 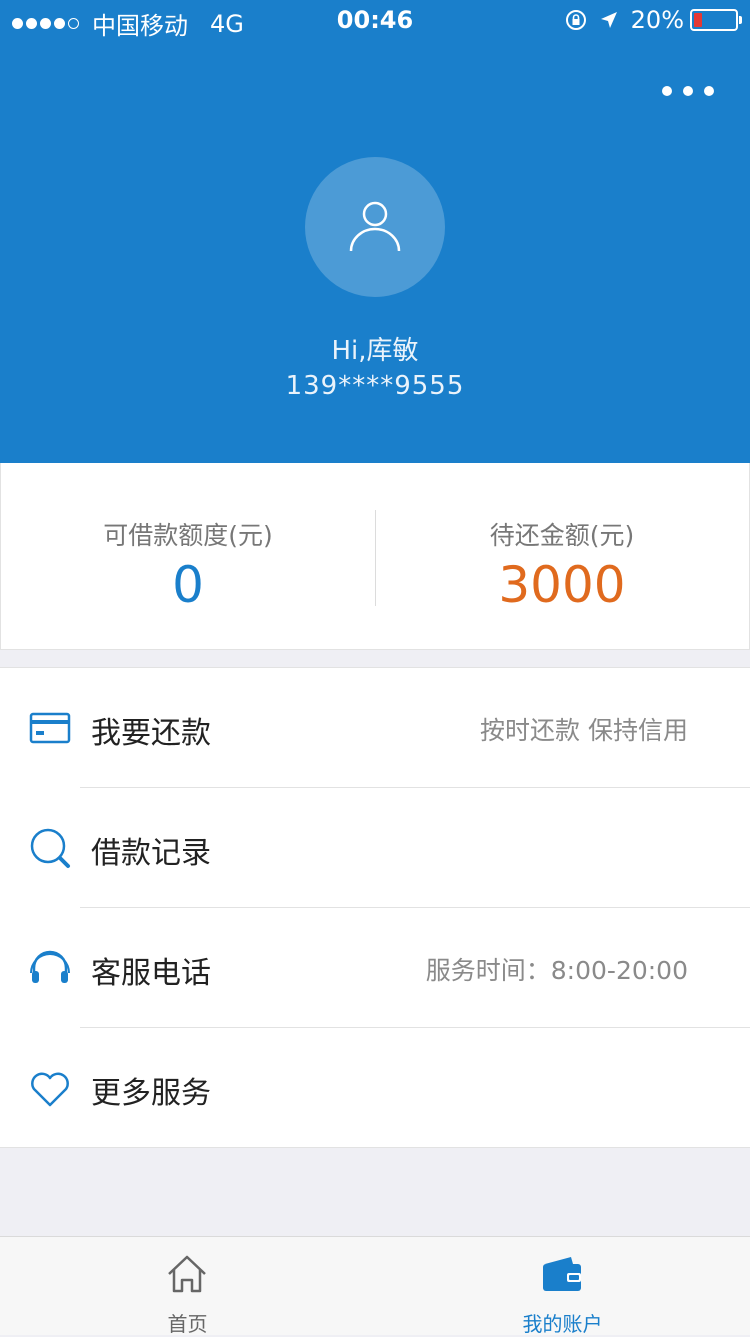 I want to click on menu-hint-repay: 按时还款 保持信用, so click(x=584, y=730).